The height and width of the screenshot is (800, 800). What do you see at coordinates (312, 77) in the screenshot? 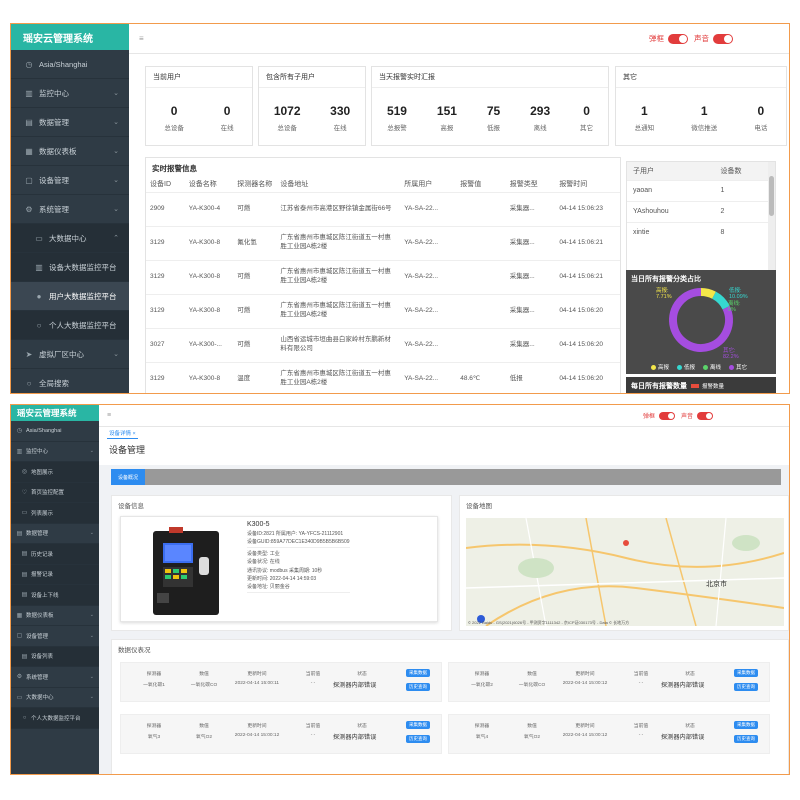
I see `card-title: 包含所有子用户` at bounding box center [312, 77].